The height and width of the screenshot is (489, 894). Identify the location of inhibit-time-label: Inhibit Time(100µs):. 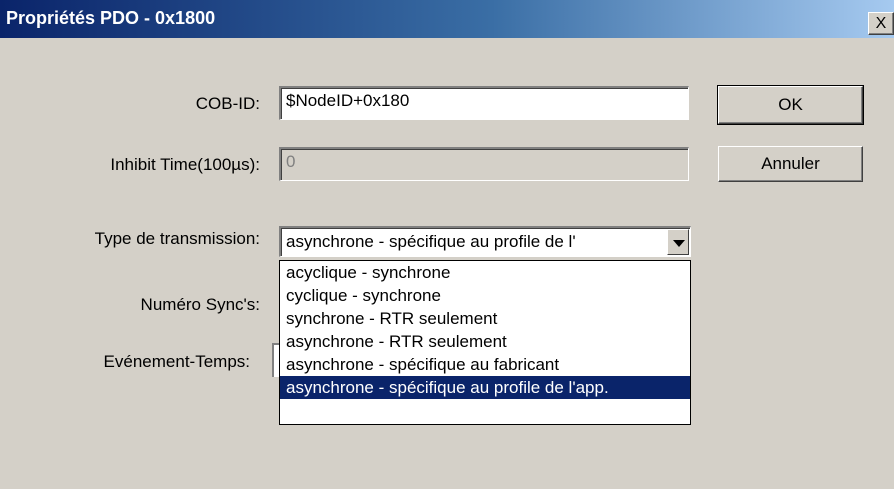
(185, 164).